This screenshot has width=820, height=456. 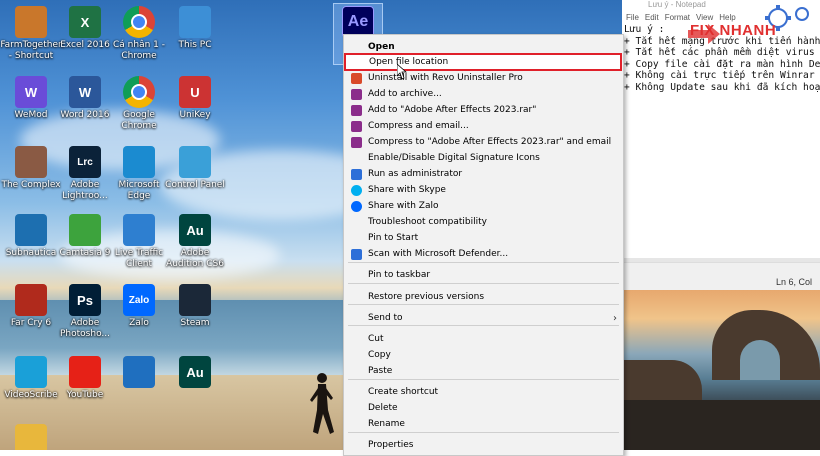 I want to click on menu-item-label: Create shortcut, so click(x=403, y=392).